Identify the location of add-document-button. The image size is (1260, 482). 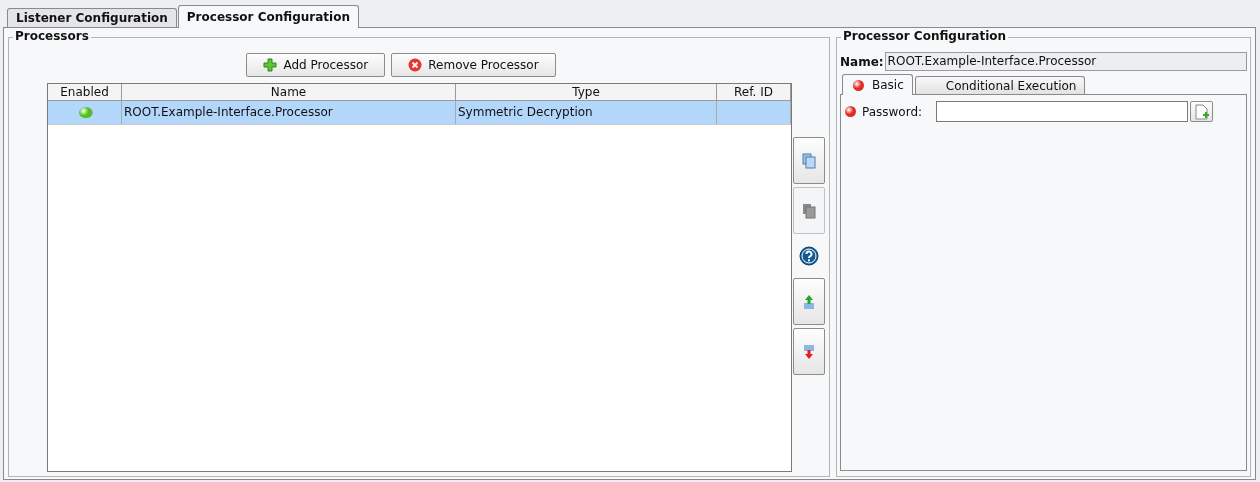
(1202, 111).